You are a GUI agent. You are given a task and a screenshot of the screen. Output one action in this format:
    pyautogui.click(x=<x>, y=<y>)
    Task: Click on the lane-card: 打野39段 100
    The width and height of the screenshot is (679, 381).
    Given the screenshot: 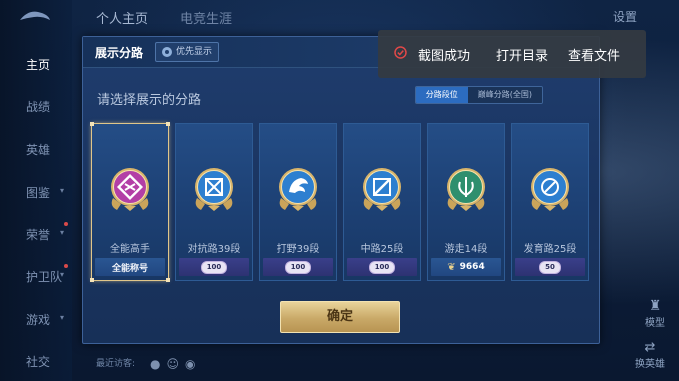 What is the action you would take?
    pyautogui.click(x=298, y=202)
    